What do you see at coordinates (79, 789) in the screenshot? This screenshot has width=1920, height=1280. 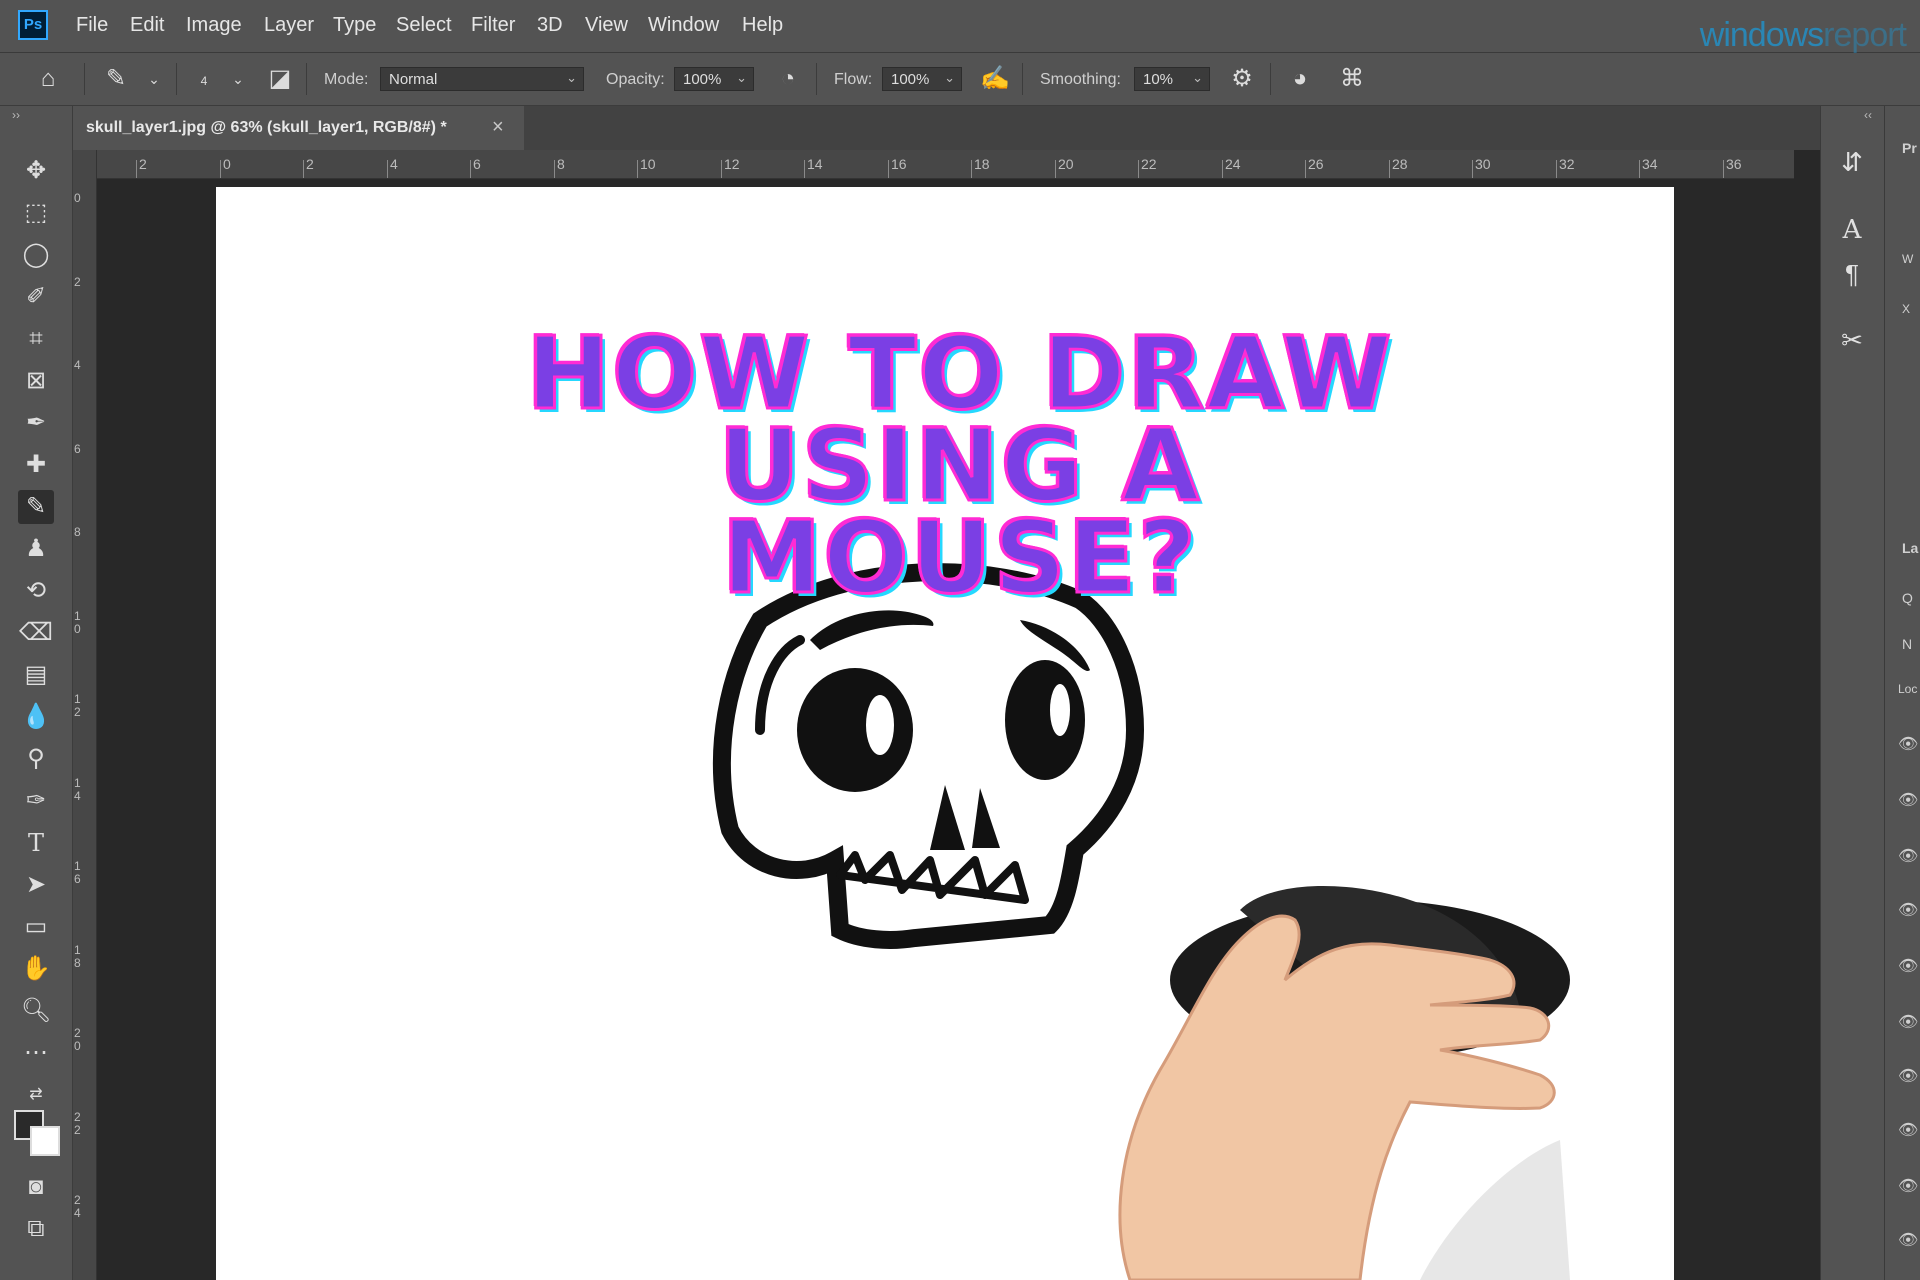 I see `ruler-left-label: 1 4` at bounding box center [79, 789].